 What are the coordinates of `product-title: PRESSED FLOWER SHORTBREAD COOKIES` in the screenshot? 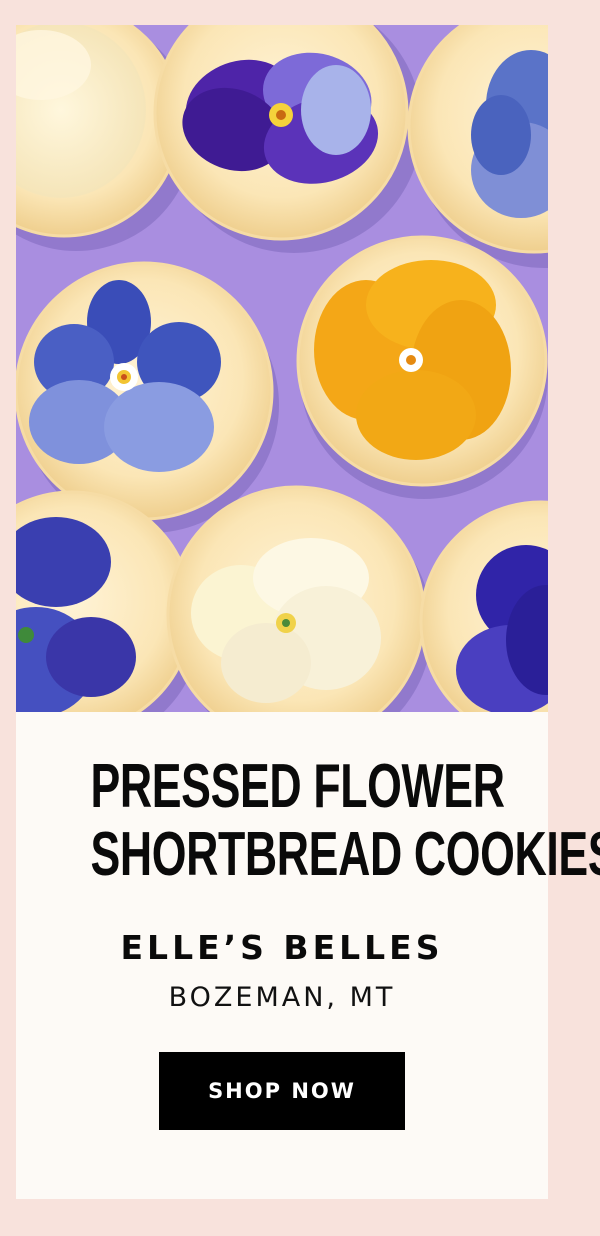 It's located at (345, 820).